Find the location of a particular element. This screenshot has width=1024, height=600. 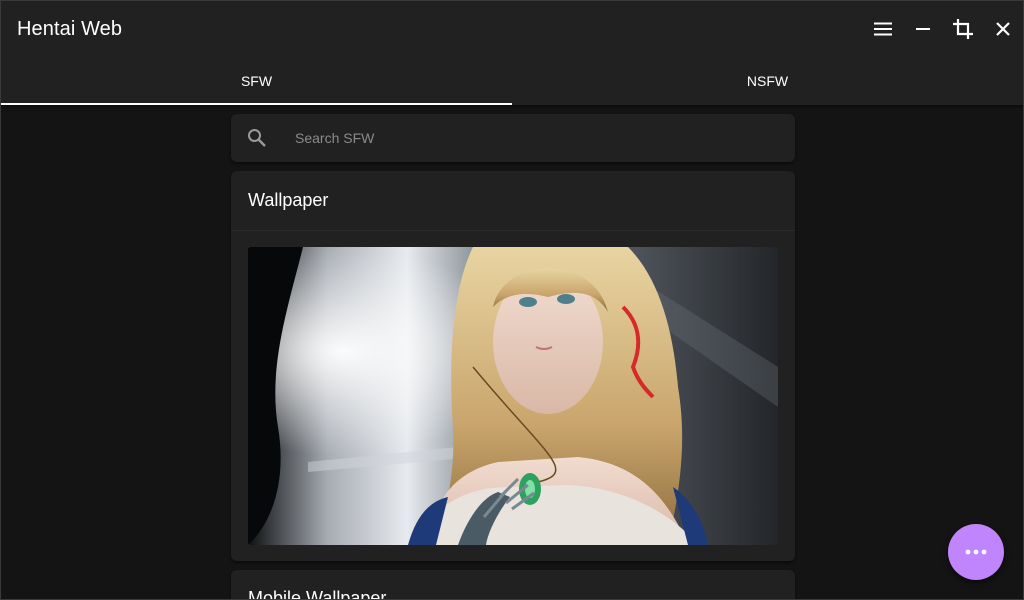

tab-nsfw-label: NSFW is located at coordinates (767, 81).